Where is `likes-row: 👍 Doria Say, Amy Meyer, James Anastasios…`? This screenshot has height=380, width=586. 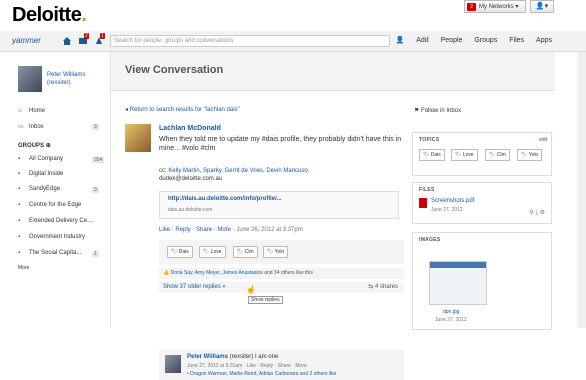
likes-row: 👍 Doria Say, Amy Meyer, James Anastasios… is located at coordinates (281, 273).